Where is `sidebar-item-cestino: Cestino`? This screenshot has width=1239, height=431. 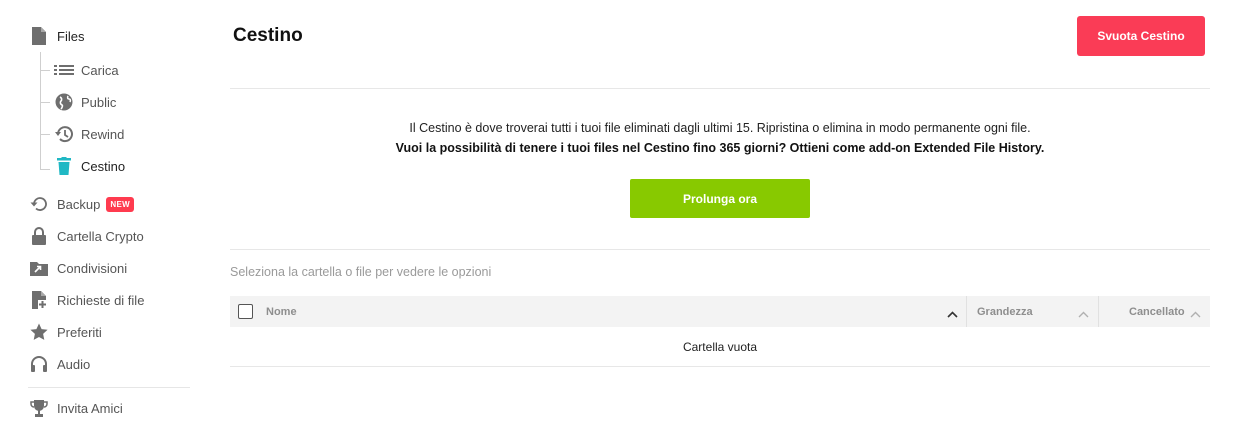
sidebar-item-cestino: Cestino is located at coordinates (89, 166).